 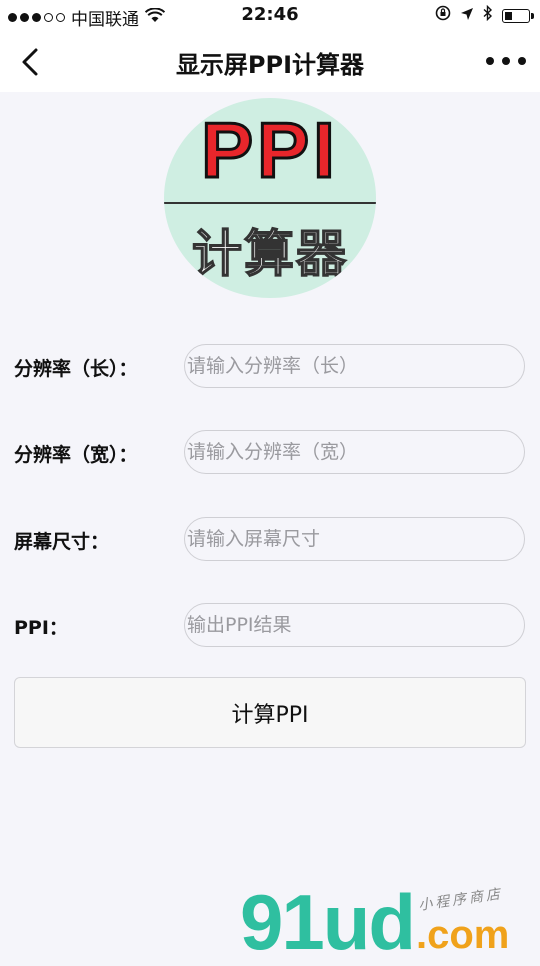 I want to click on watermark-suffix: .com, so click(x=463, y=935).